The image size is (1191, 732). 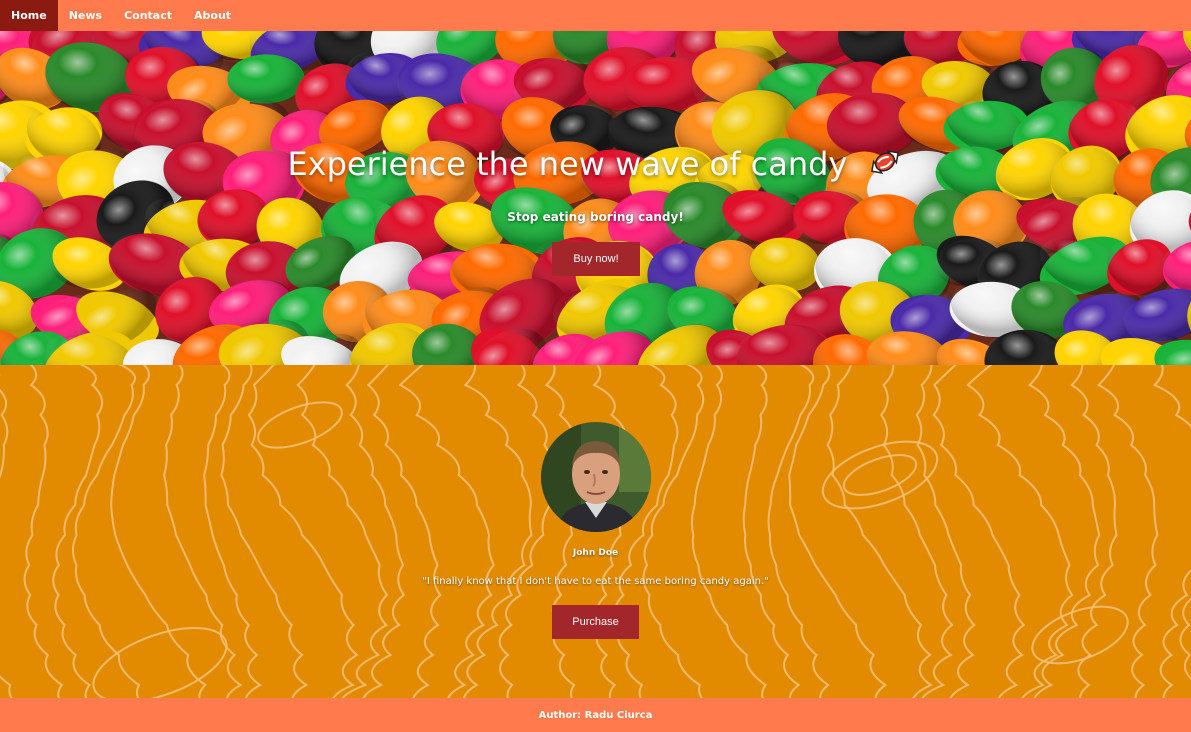 What do you see at coordinates (29, 15) in the screenshot?
I see `nav-home: Home` at bounding box center [29, 15].